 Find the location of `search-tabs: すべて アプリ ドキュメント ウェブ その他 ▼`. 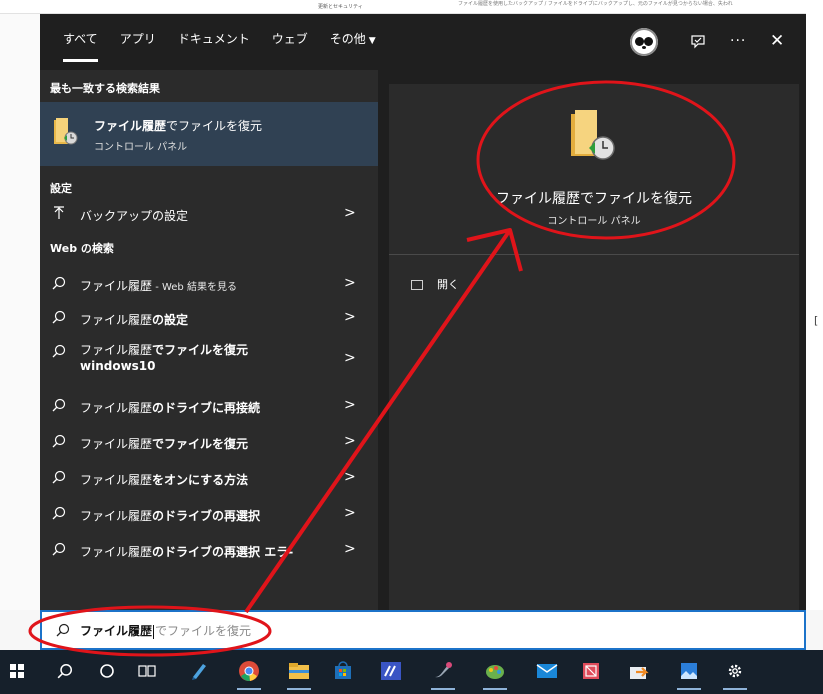

search-tabs: すべて アプリ ドキュメント ウェブ その他 ▼ is located at coordinates (219, 47).